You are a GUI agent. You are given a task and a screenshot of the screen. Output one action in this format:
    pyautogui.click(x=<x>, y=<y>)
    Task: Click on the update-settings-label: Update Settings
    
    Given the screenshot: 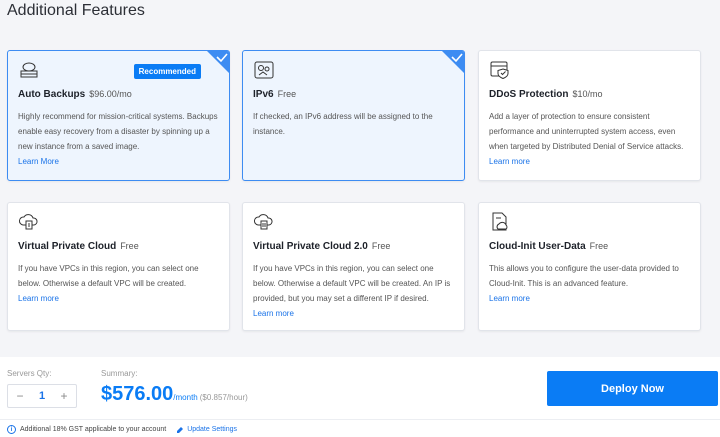 What is the action you would take?
    pyautogui.click(x=212, y=429)
    